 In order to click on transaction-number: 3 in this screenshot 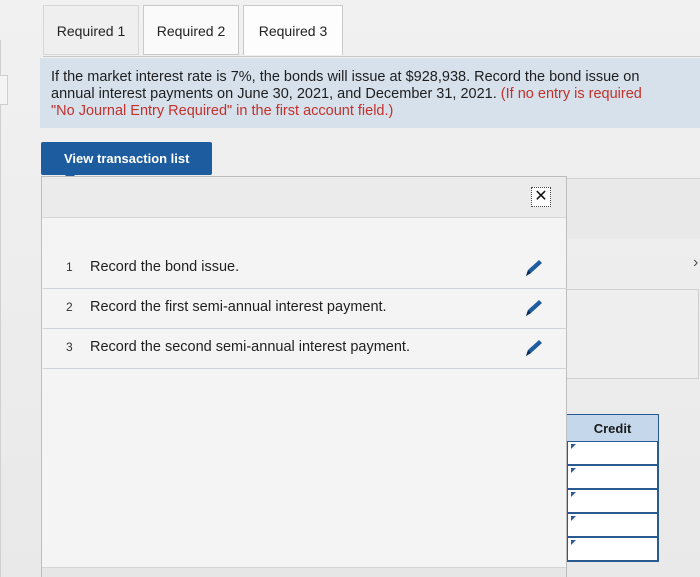, I will do `click(69, 347)`.